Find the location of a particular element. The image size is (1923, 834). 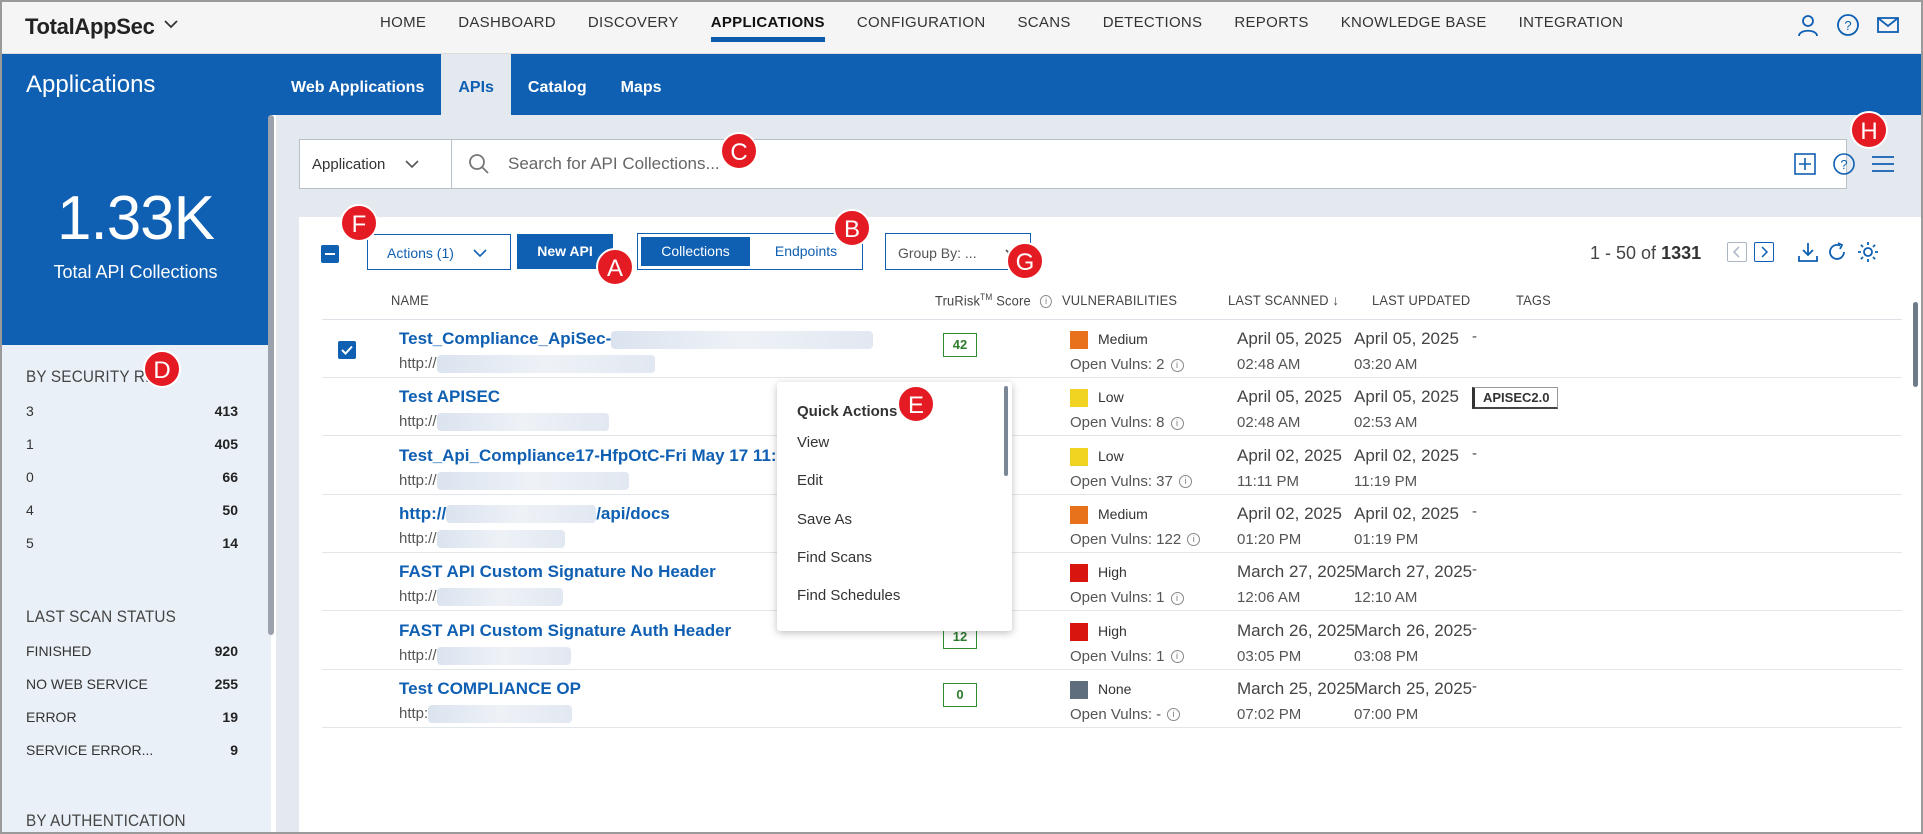

tag-chip: APISEC2.0 is located at coordinates (1515, 398).